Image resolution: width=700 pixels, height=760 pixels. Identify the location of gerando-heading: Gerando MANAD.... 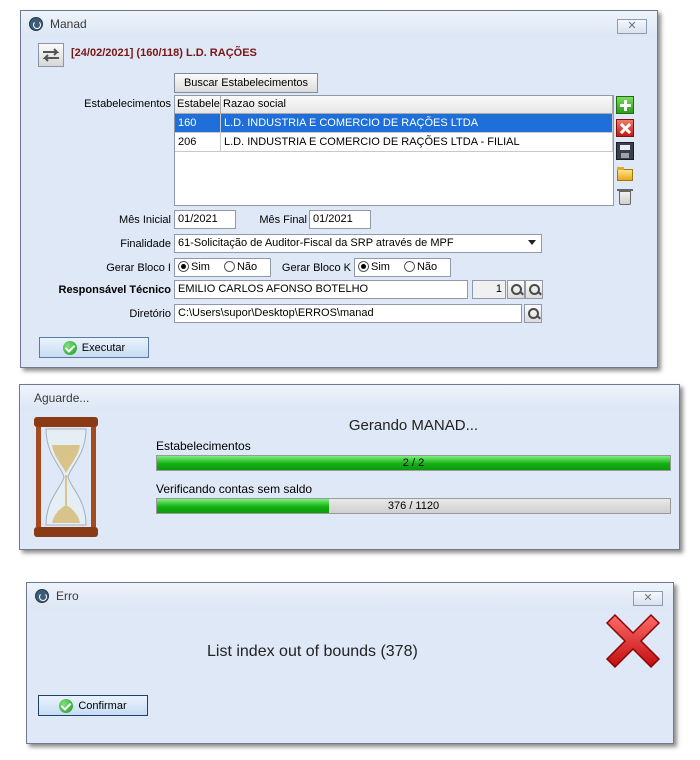
(413, 425).